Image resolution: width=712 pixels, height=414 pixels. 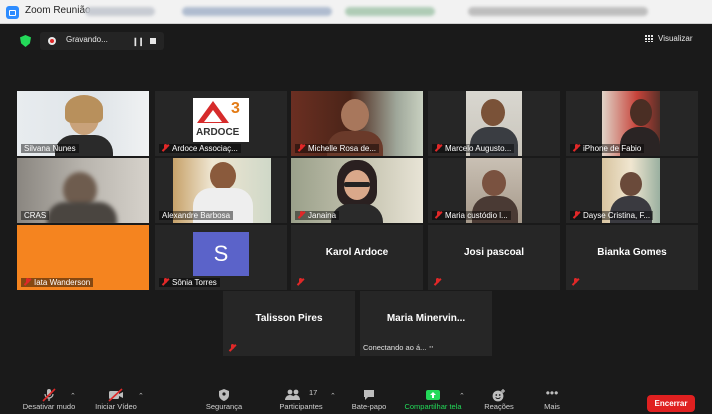 I want to click on participant-name: Josi pascoal, so click(x=494, y=252).